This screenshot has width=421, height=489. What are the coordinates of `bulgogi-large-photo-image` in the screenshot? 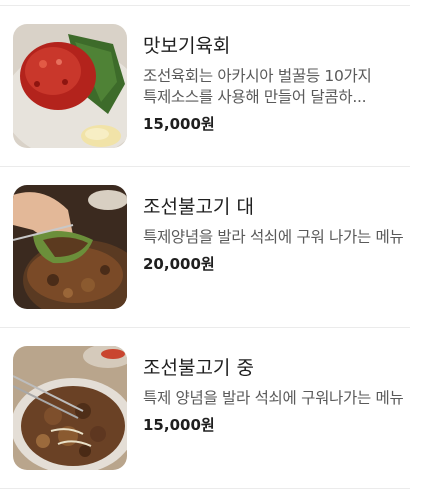 It's located at (70, 247).